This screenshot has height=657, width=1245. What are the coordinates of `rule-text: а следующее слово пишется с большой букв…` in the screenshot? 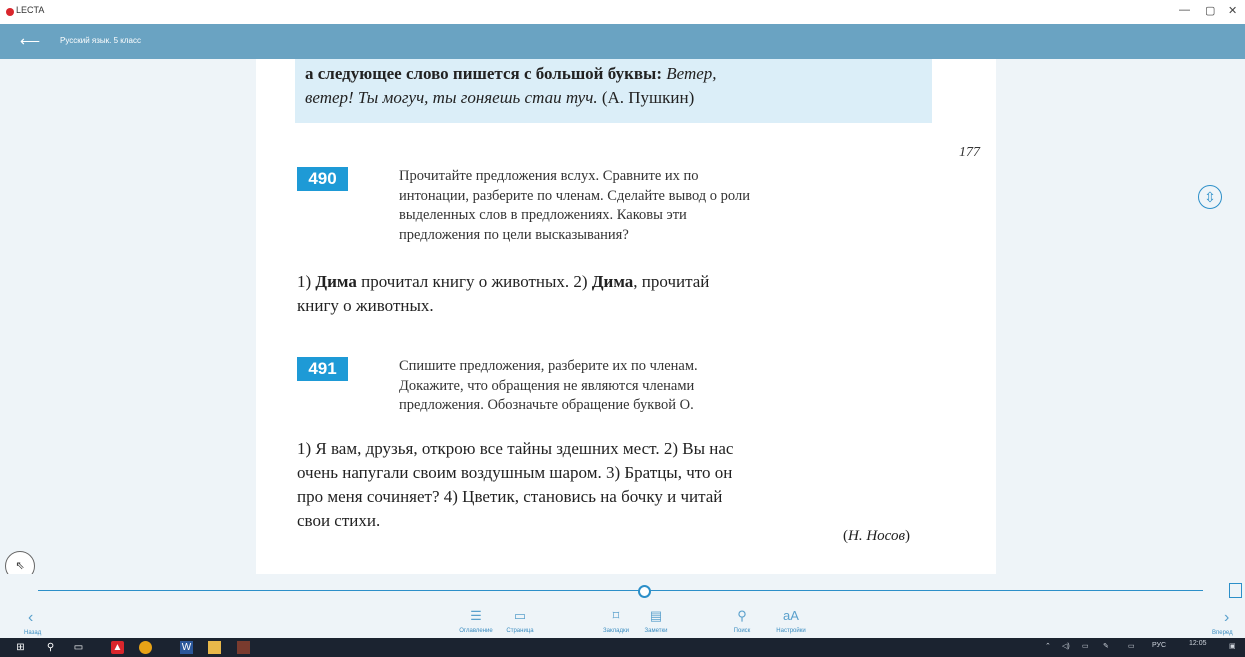 It's located at (615, 86).